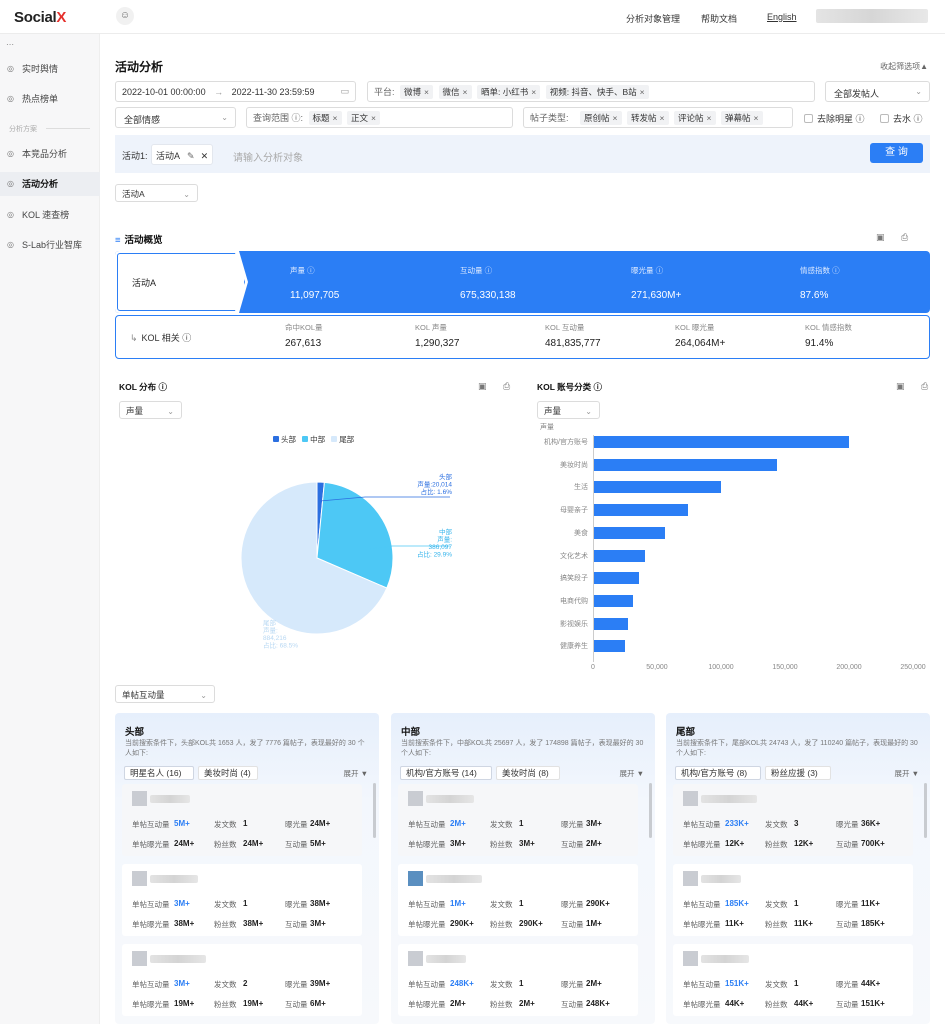  What do you see at coordinates (872, 16) in the screenshot?
I see `user-account` at bounding box center [872, 16].